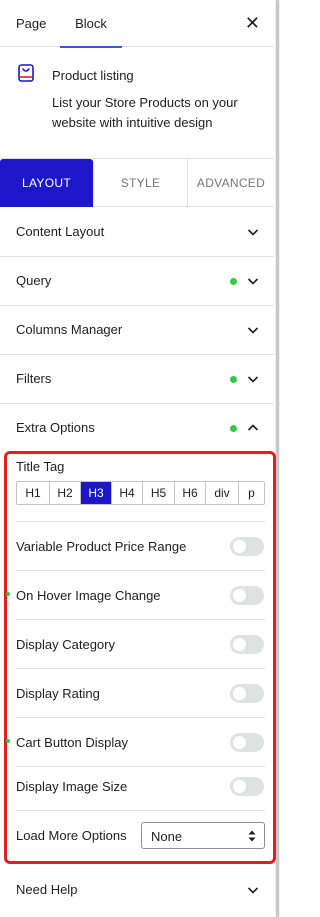  Describe the element at coordinates (251, 493) in the screenshot. I see `title-tag-option-p: p` at that location.